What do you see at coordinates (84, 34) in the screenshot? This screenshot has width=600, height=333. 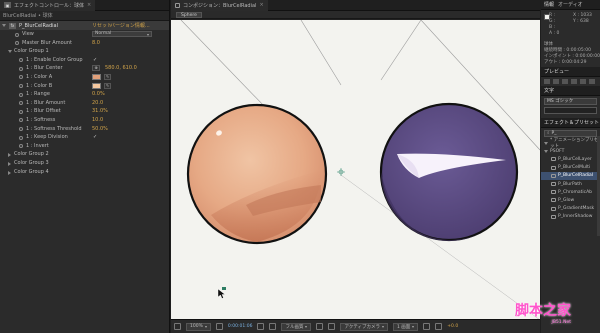 I see `param-row: View Normal` at bounding box center [84, 34].